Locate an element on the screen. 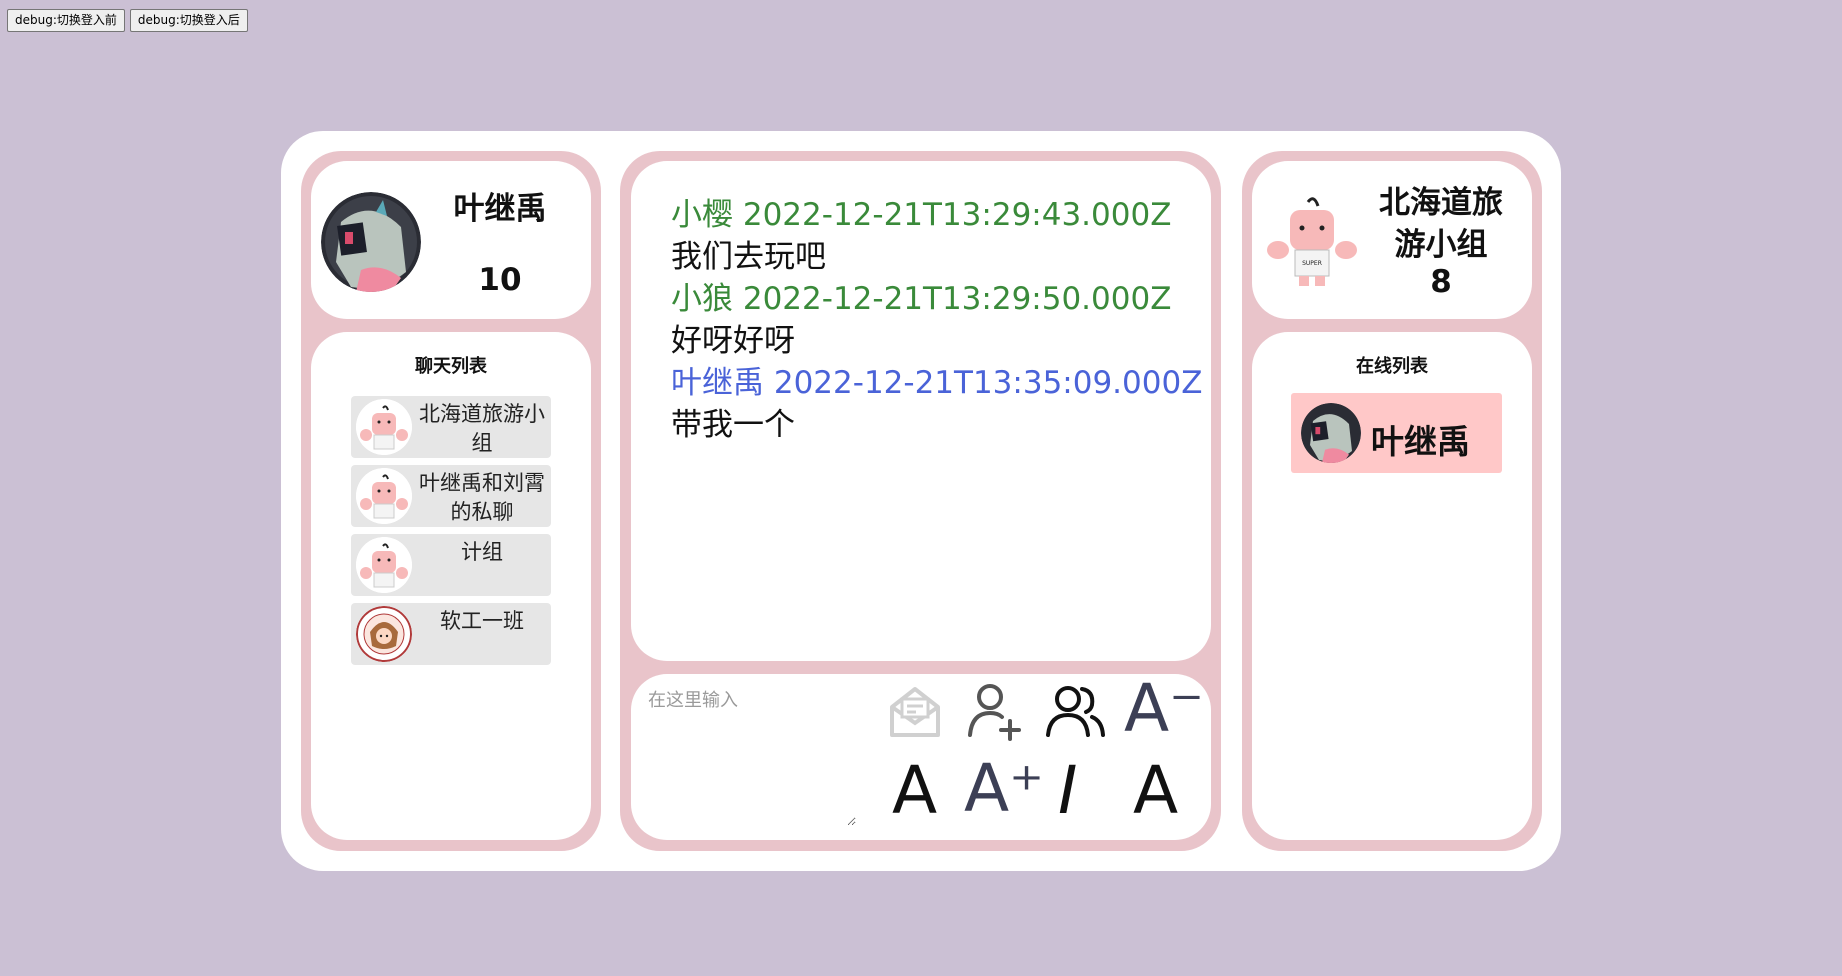  group-member-count: 8 is located at coordinates (1441, 282).